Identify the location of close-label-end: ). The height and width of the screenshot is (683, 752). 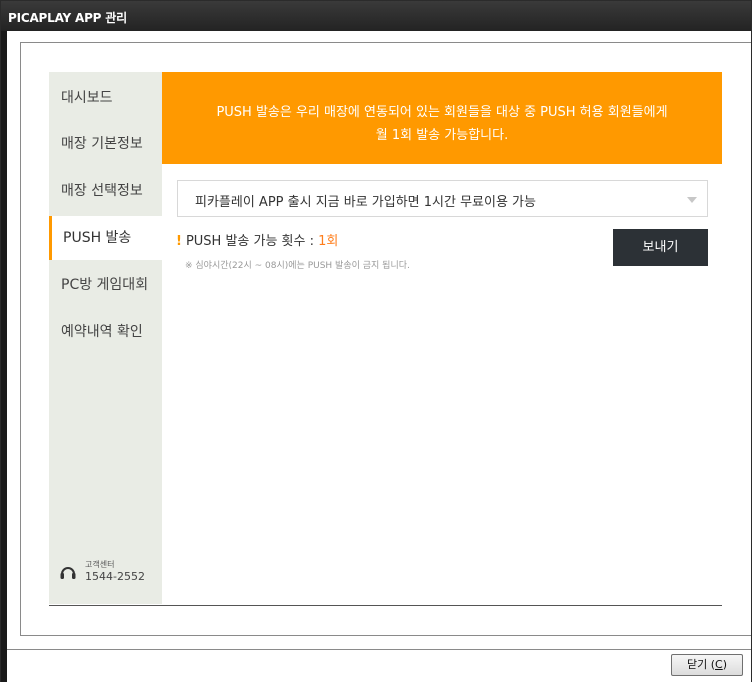
(724, 664).